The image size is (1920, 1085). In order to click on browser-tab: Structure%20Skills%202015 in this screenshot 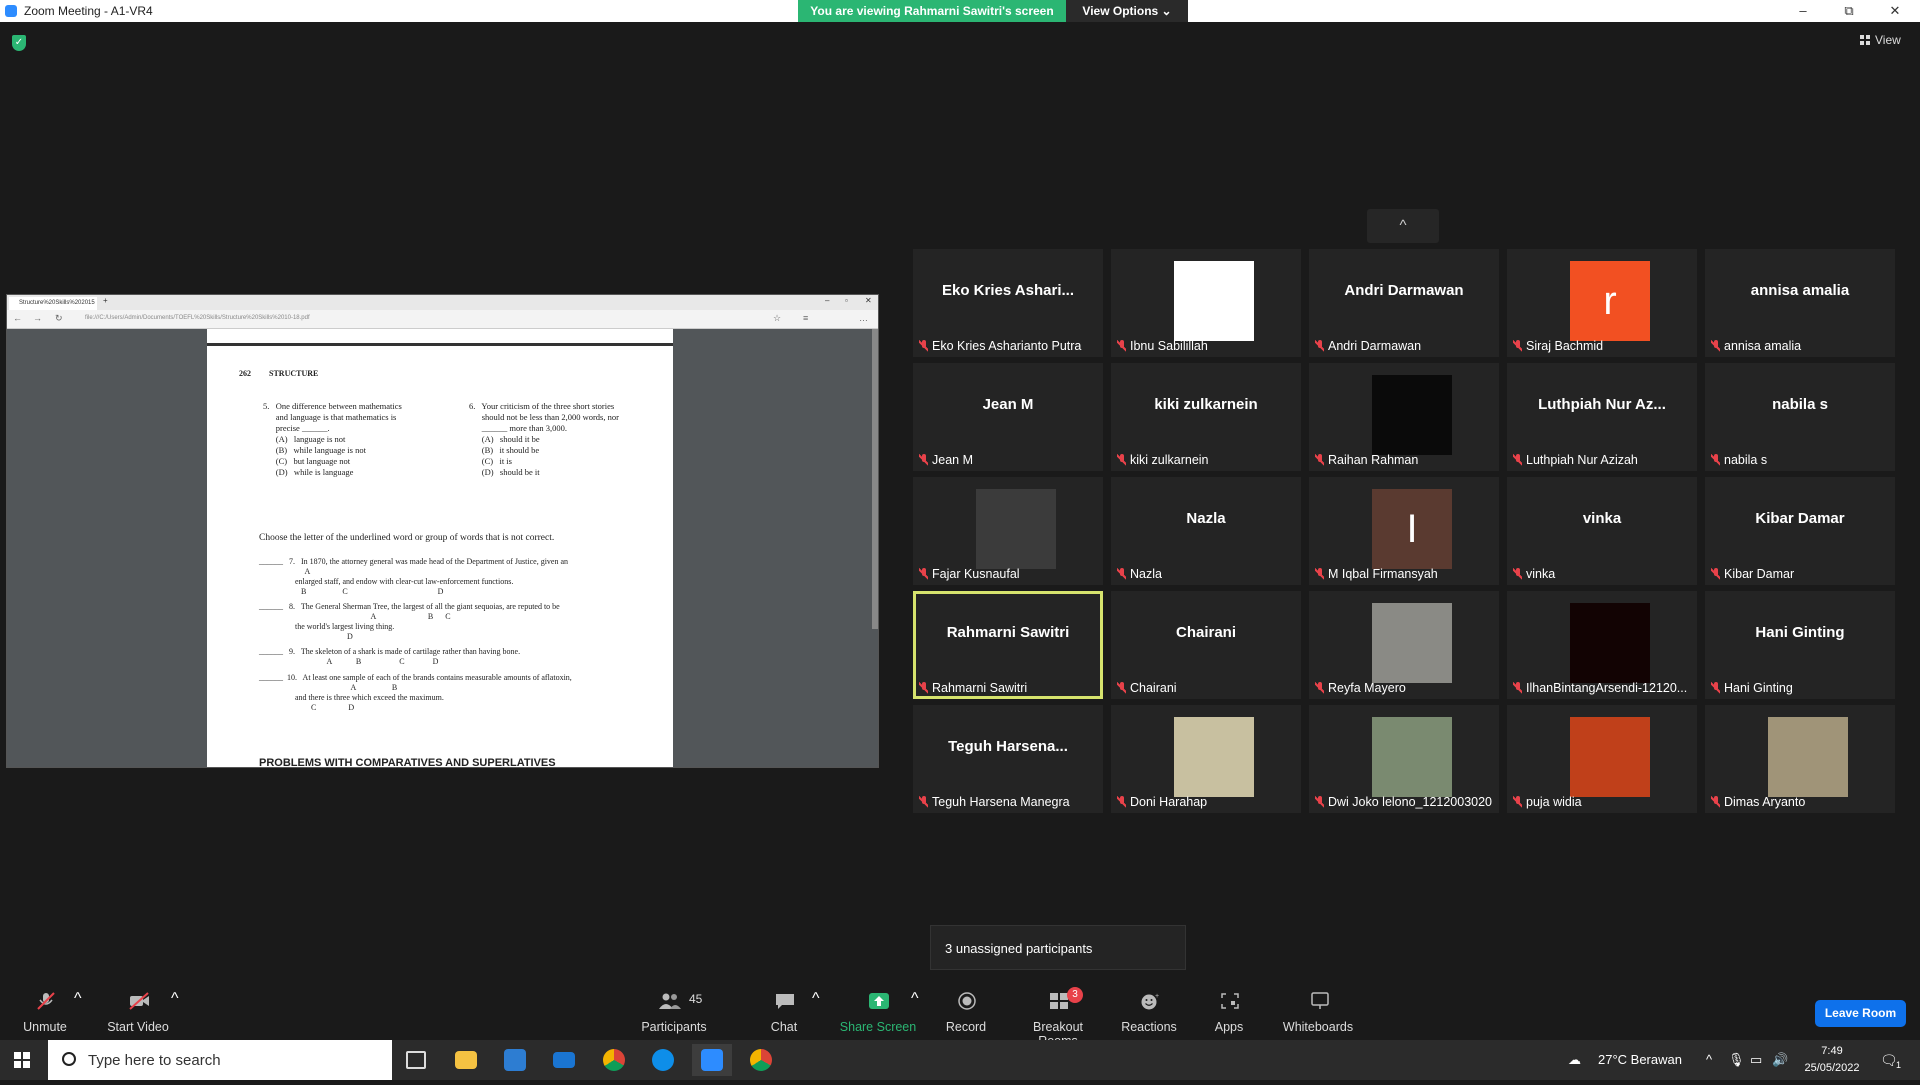, I will do `click(53, 303)`.